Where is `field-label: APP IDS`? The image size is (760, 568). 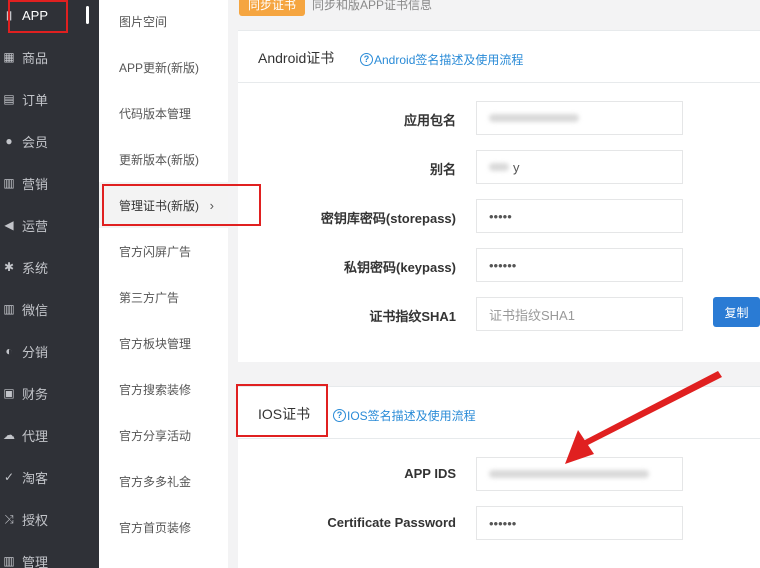
field-label: APP IDS is located at coordinates (430, 473).